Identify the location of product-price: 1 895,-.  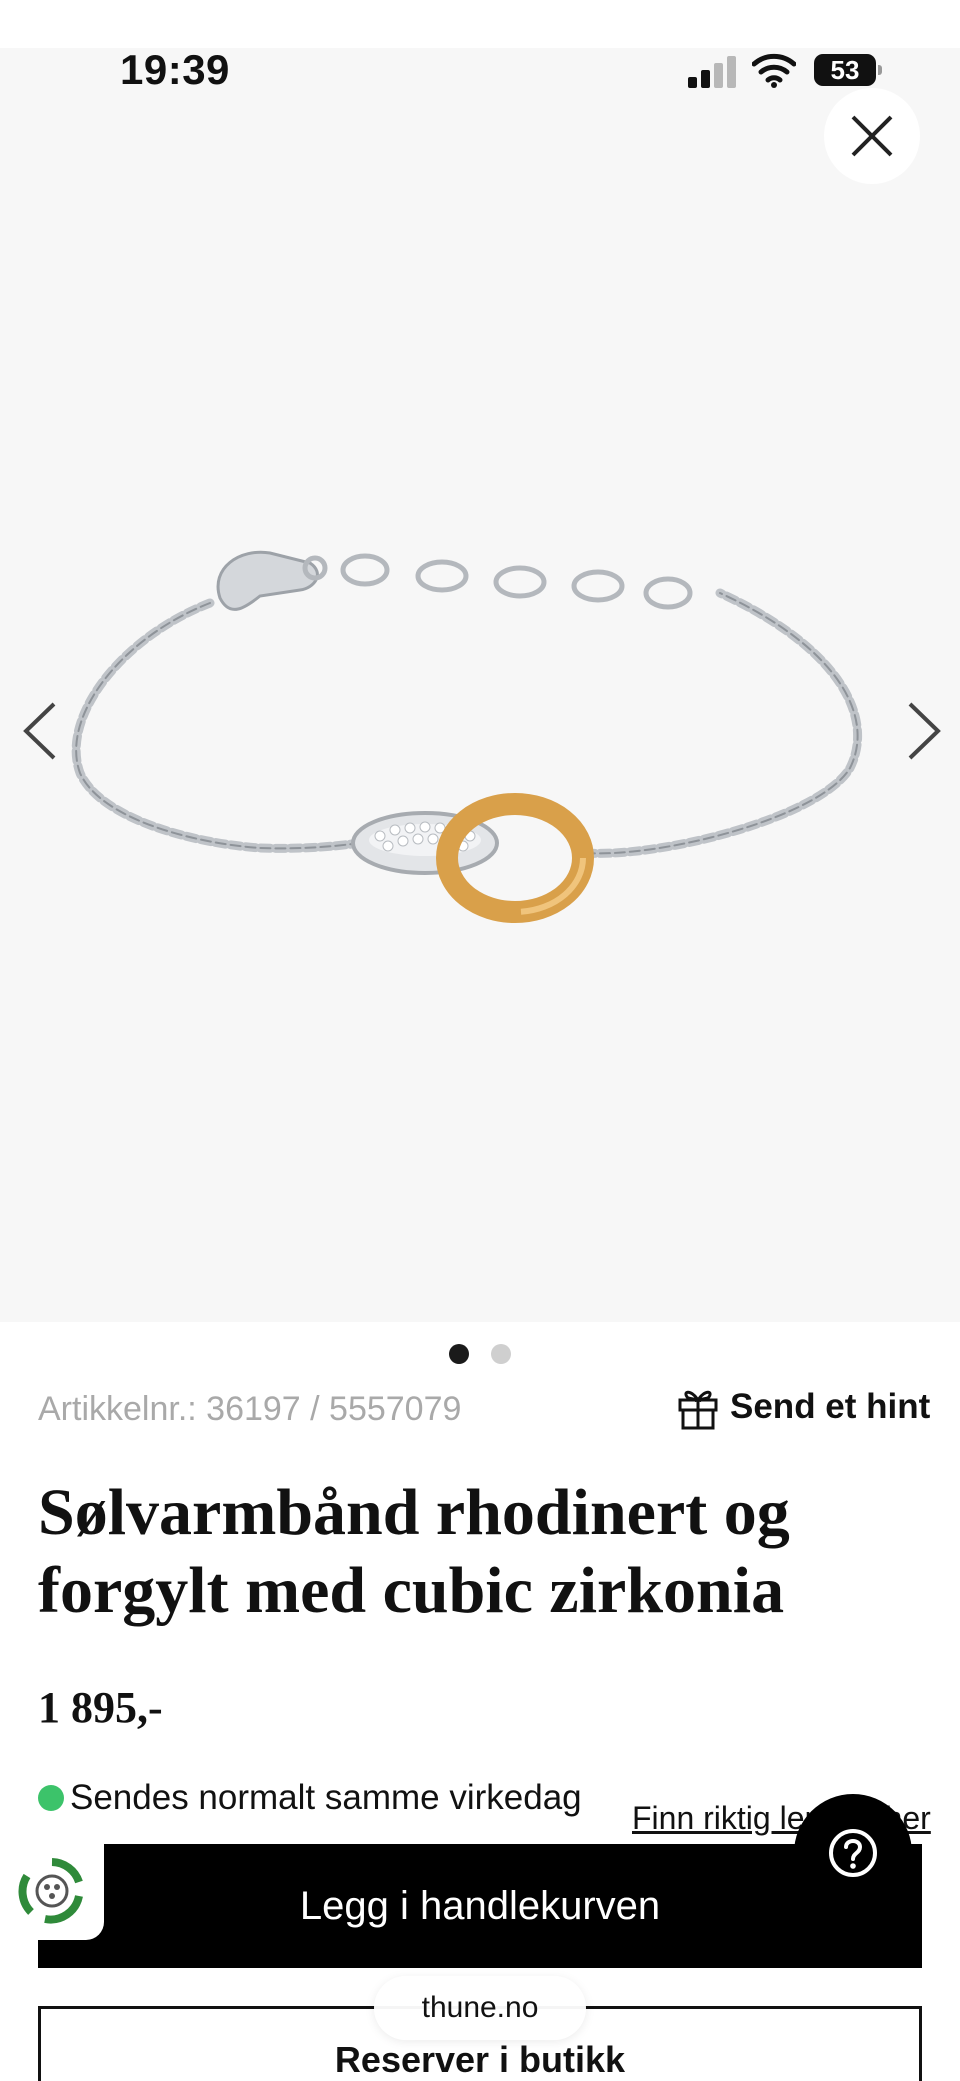
(100, 1707).